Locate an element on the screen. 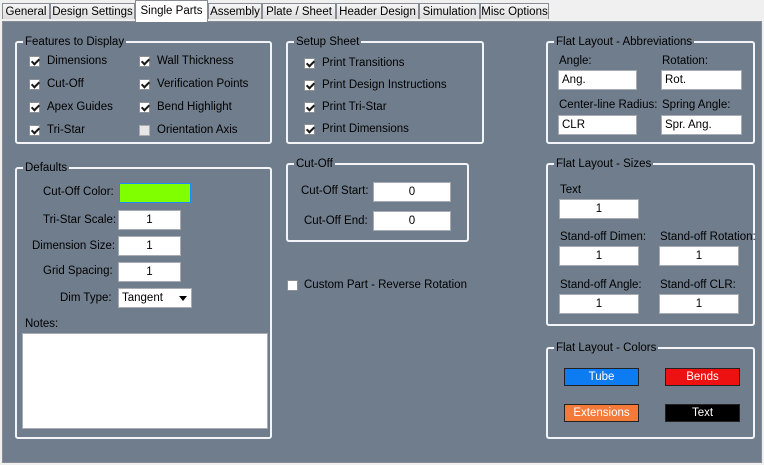 This screenshot has width=764, height=465. grid-spacing-label: Grid Spacing: is located at coordinates (78, 271).